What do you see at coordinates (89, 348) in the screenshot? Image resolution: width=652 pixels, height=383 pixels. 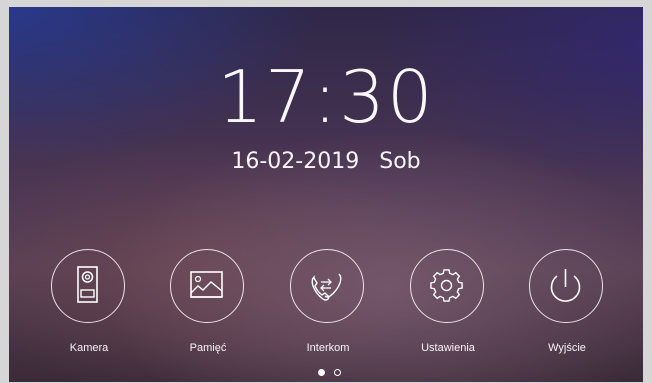 I see `menu-label: Kamera` at bounding box center [89, 348].